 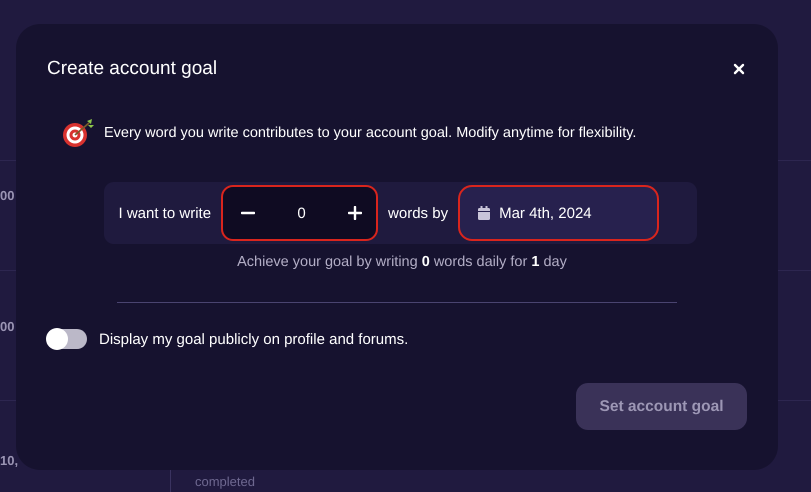 What do you see at coordinates (559, 213) in the screenshot?
I see `date-field: Mar 4th, 2024` at bounding box center [559, 213].